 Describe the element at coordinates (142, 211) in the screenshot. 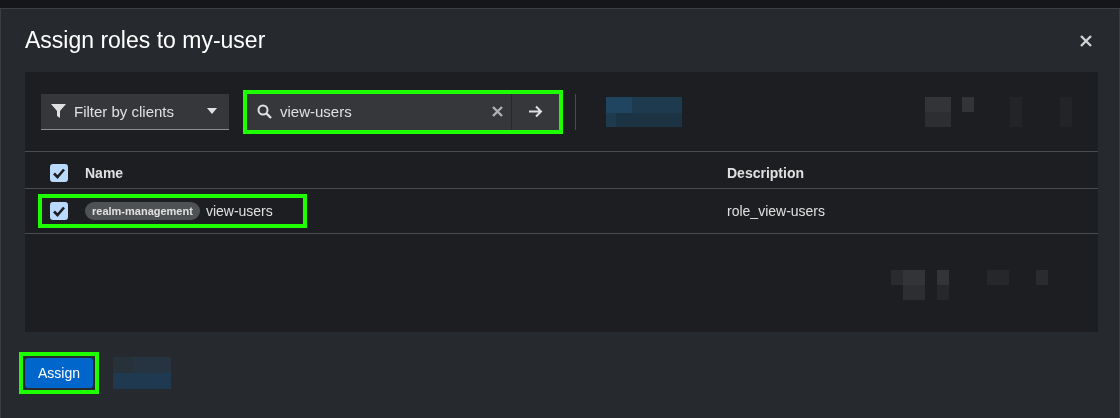

I see `client-tag: realm-management` at that location.